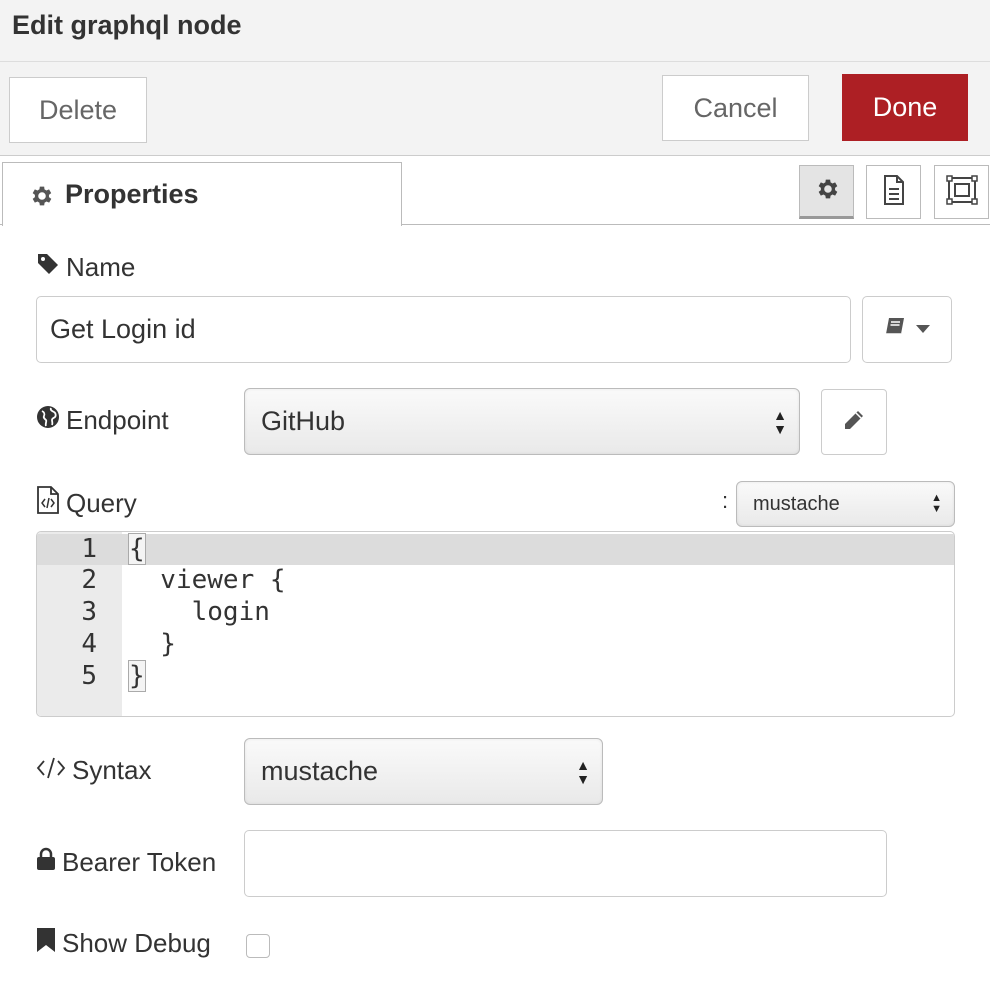 The width and height of the screenshot is (990, 984). I want to click on show-debug-label: Show Debug, so click(123, 943).